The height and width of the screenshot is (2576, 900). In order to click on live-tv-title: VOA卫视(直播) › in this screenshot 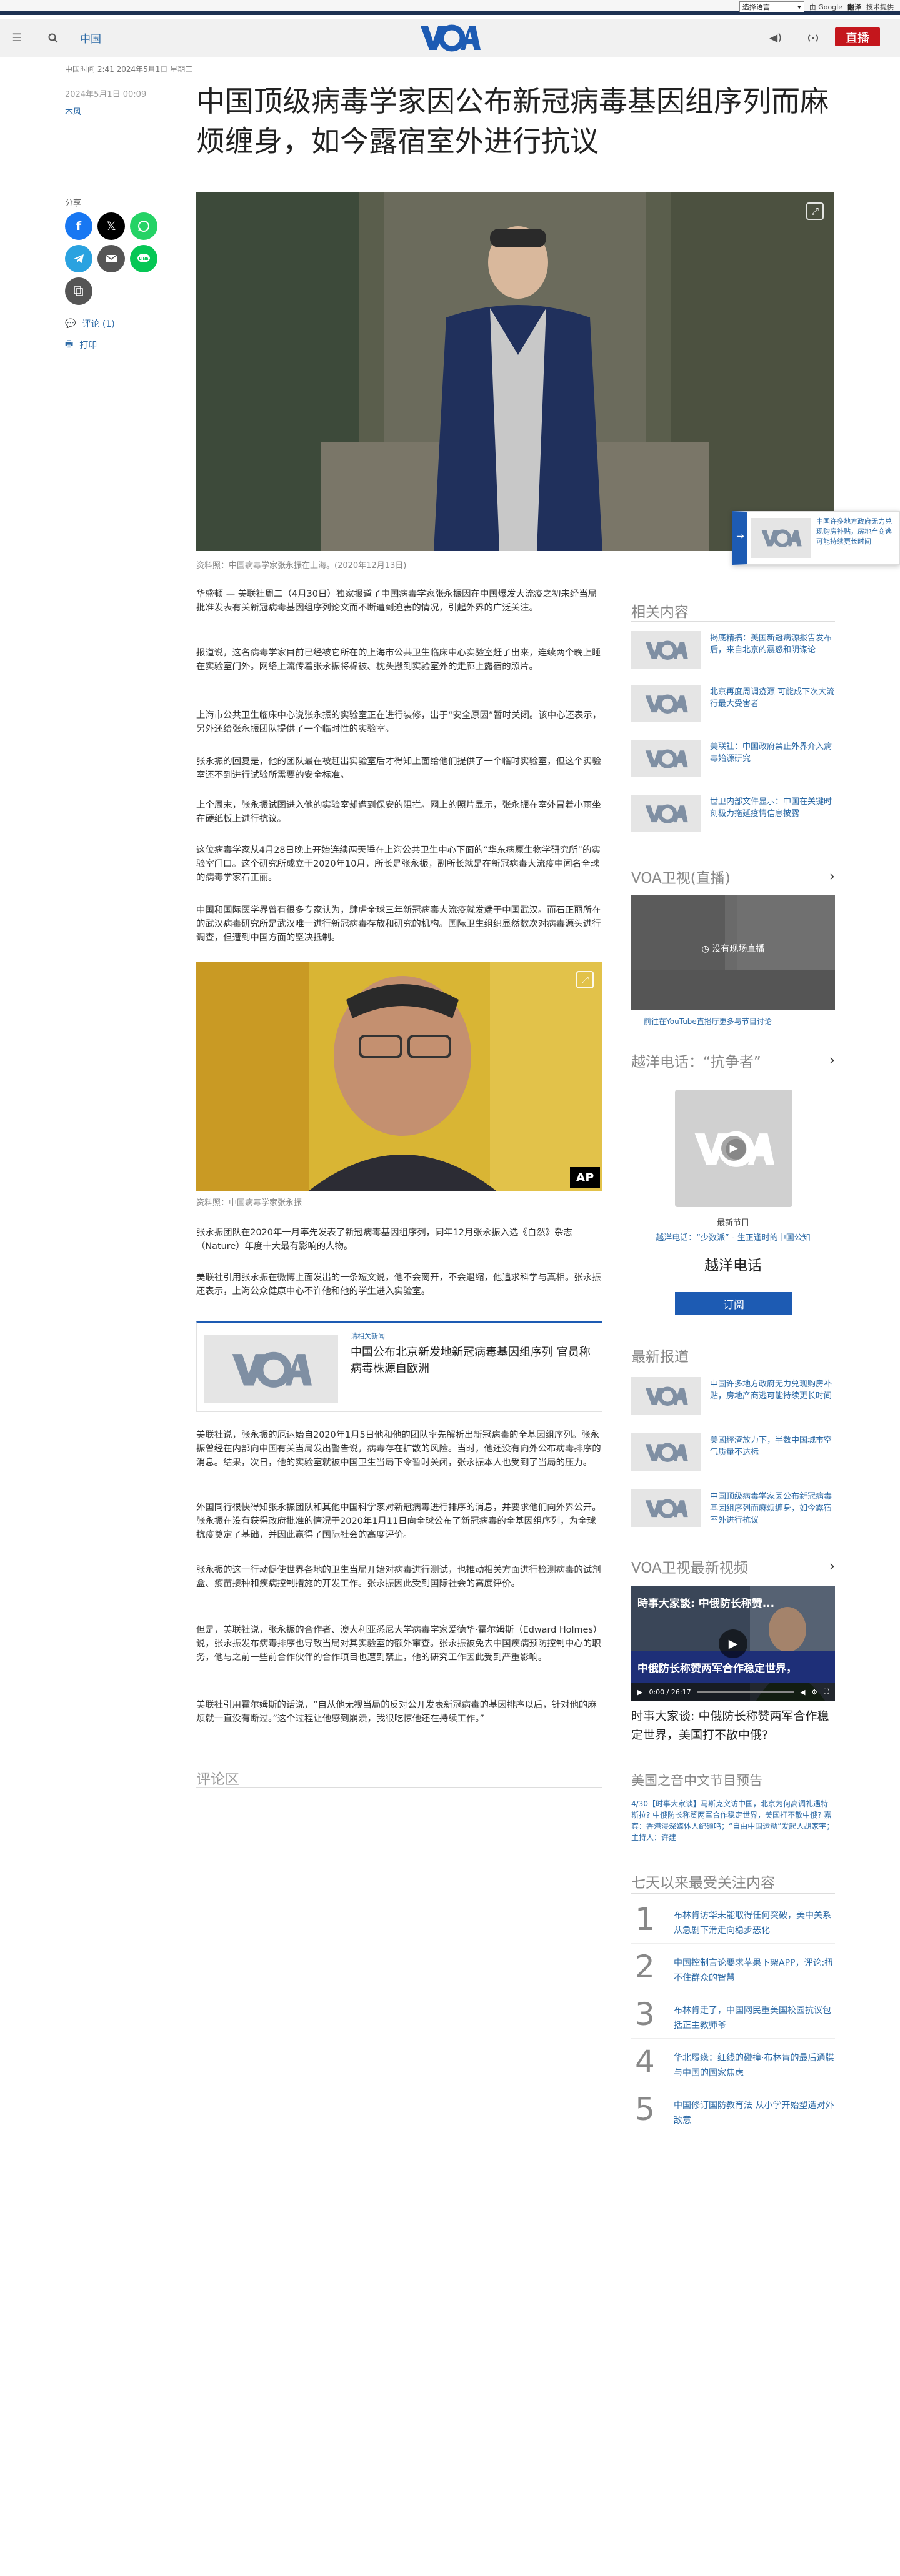, I will do `click(733, 877)`.